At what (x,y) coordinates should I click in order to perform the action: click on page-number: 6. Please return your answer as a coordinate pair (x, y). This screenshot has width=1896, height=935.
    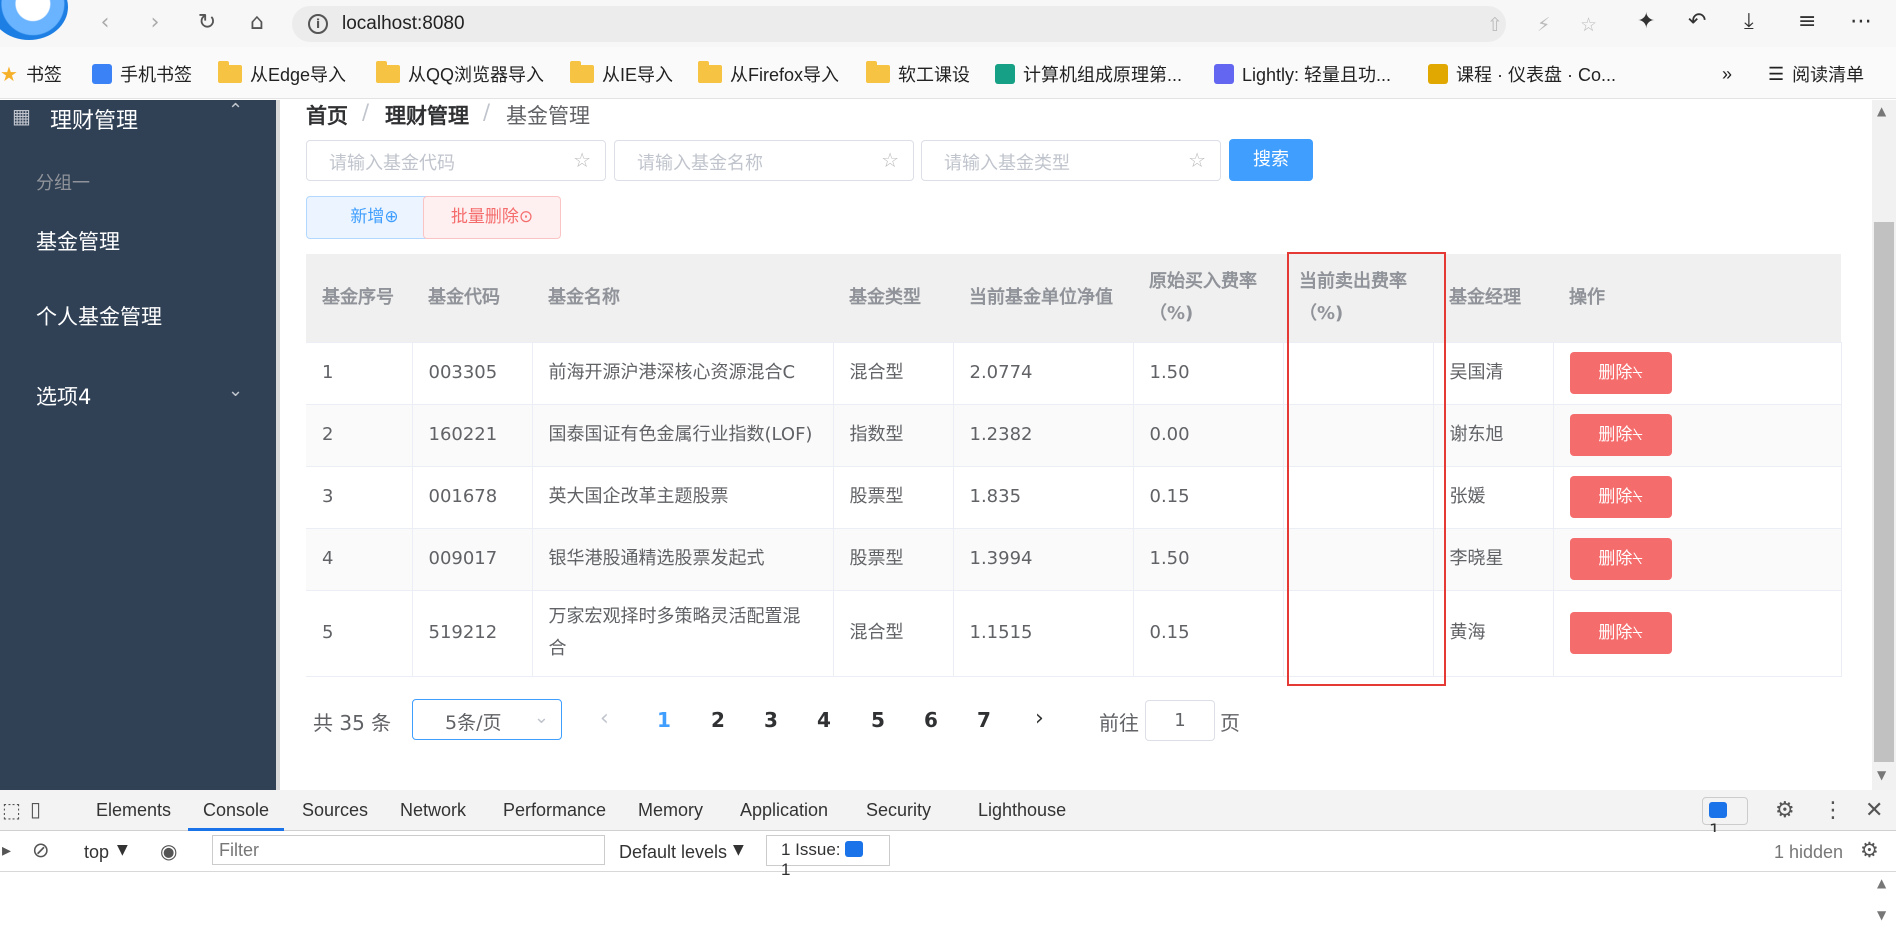
    Looking at the image, I should click on (931, 720).